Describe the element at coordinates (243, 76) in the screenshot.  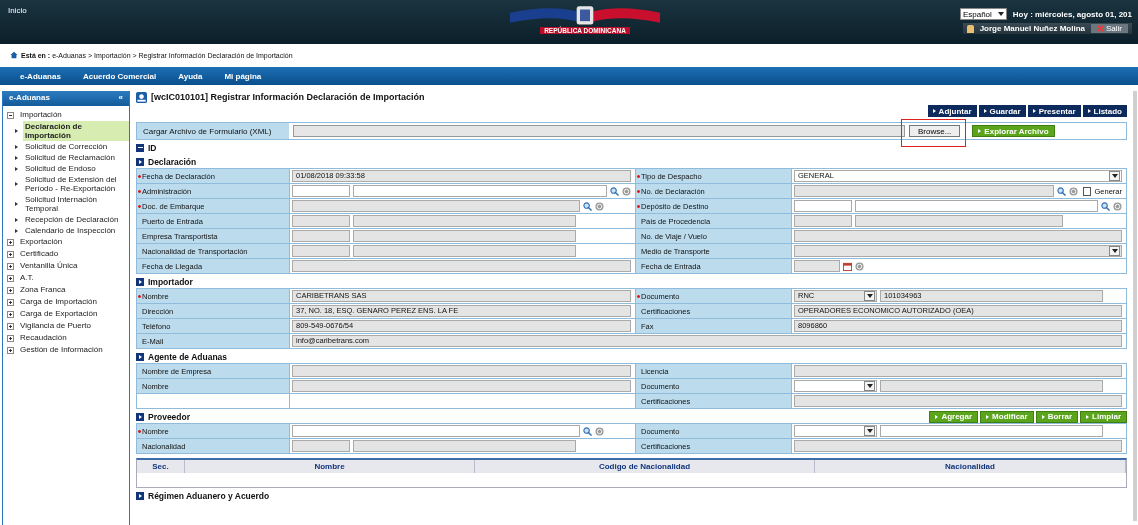
I see `nav-item: Mi página` at that location.